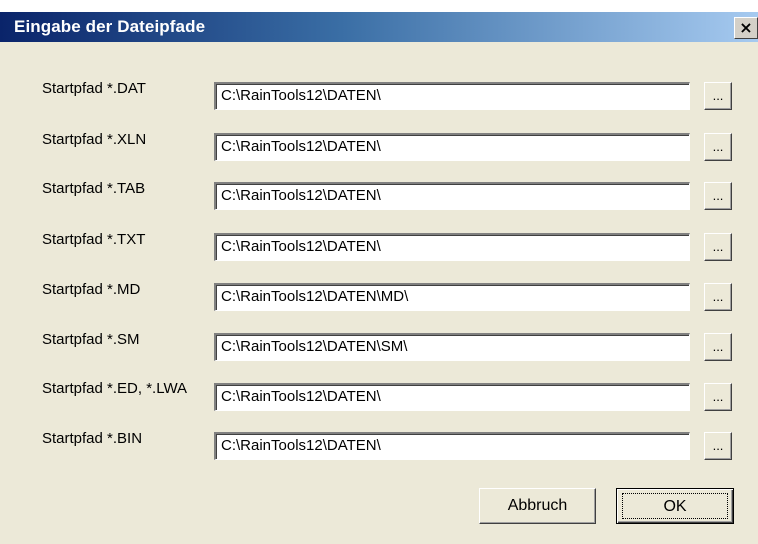 The image size is (758, 544). What do you see at coordinates (379, 27) in the screenshot?
I see `title-bar: Eingabe der Dateipfade ×` at bounding box center [379, 27].